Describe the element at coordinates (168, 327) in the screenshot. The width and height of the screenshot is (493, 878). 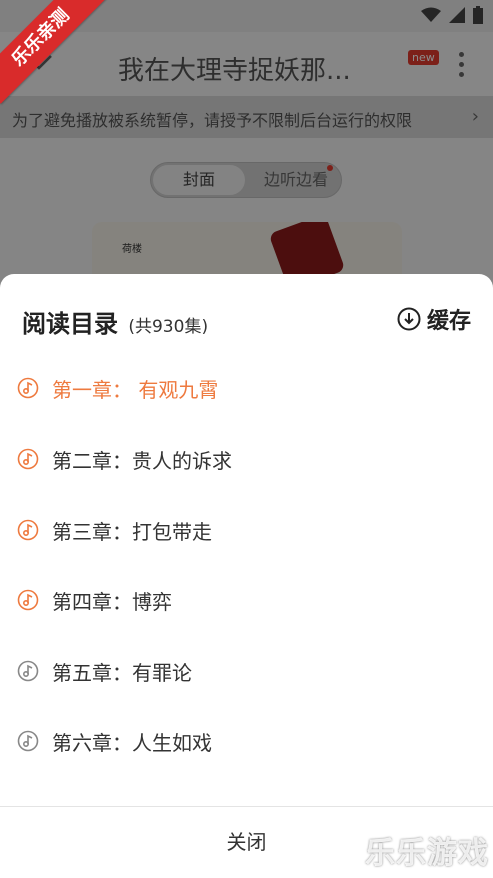
I see `chapter-count: (共930集)` at that location.